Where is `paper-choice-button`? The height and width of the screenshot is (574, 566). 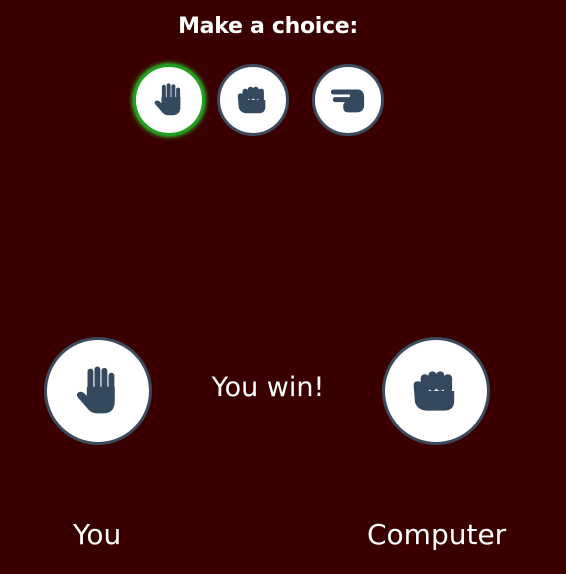 paper-choice-button is located at coordinates (169, 100).